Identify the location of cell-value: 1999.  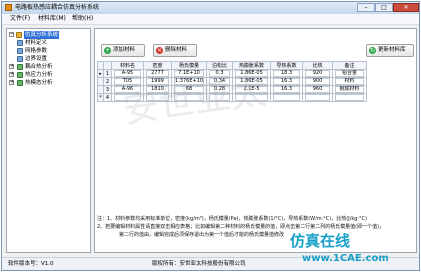
(157, 81).